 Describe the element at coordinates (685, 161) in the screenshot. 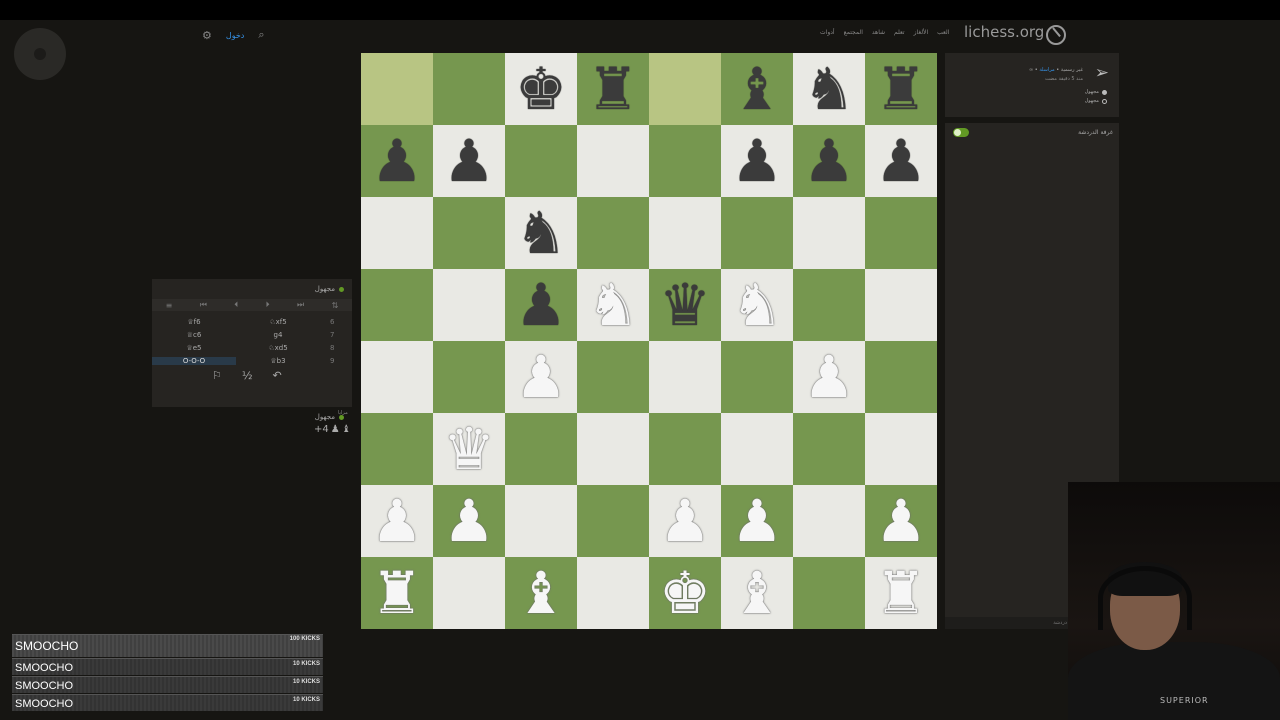

I see `square-e7` at that location.